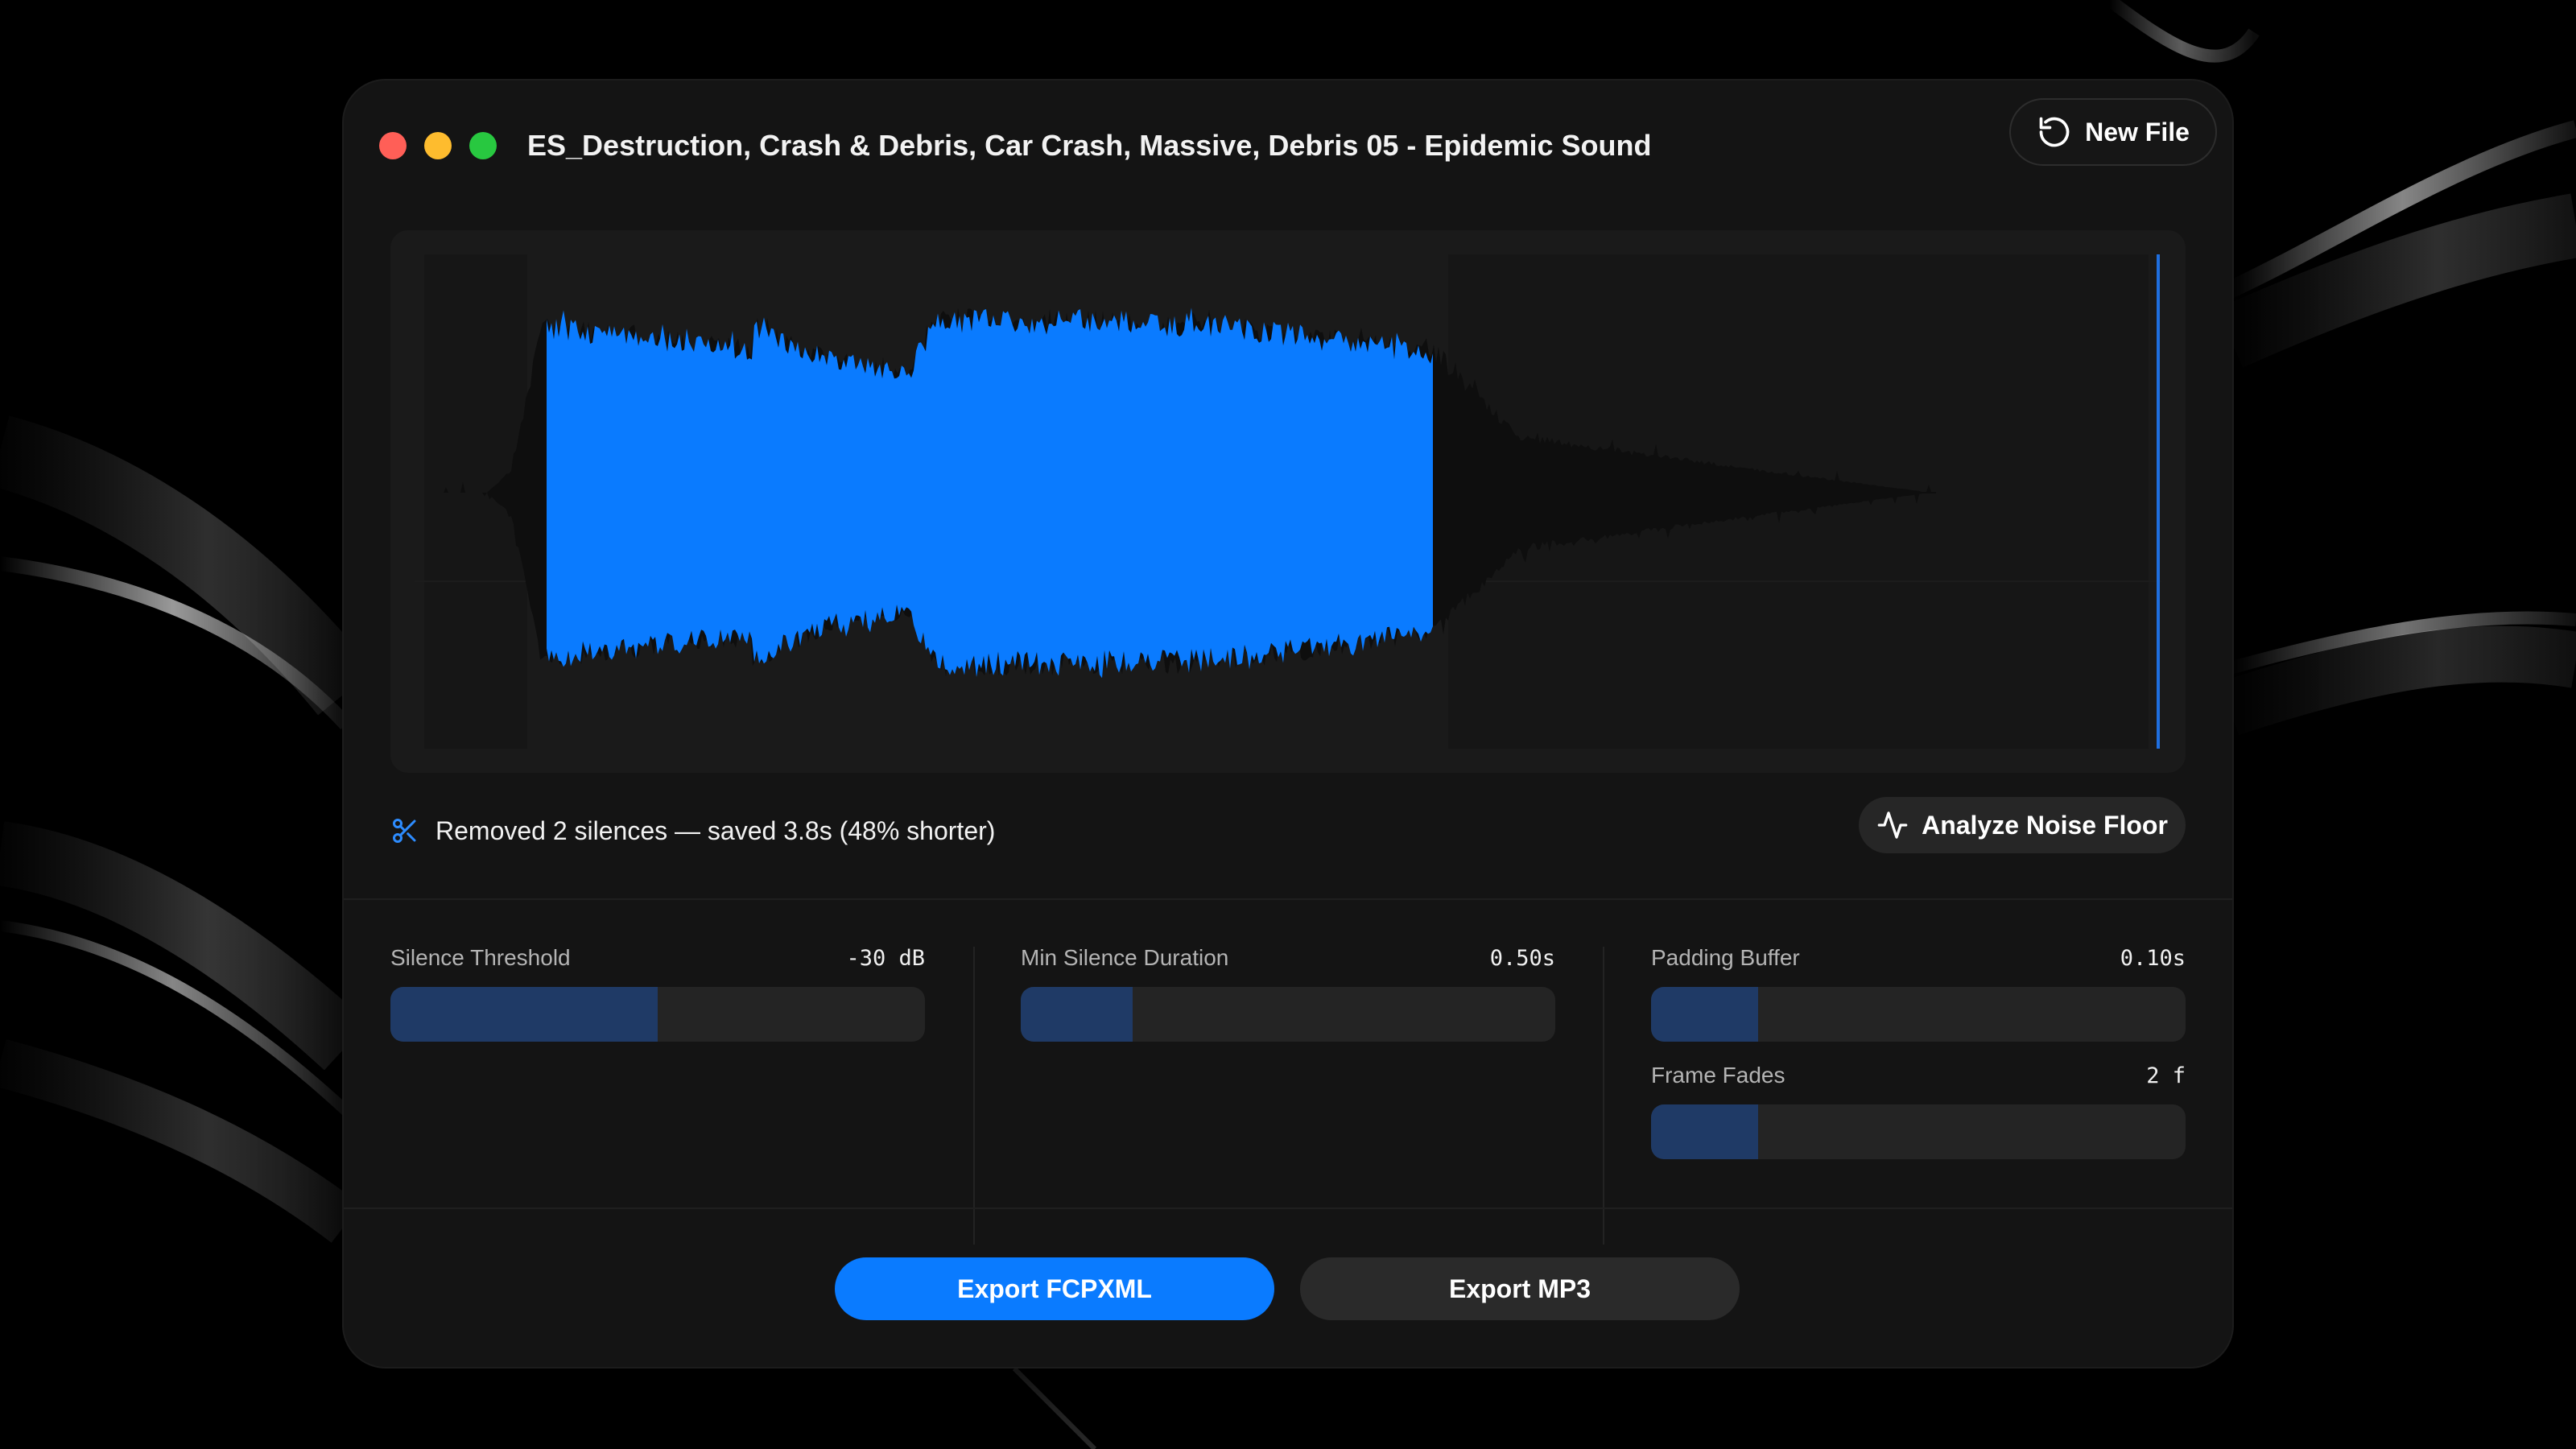 The height and width of the screenshot is (1449, 2576). What do you see at coordinates (1704, 1131) in the screenshot?
I see `frame-fades-fill` at bounding box center [1704, 1131].